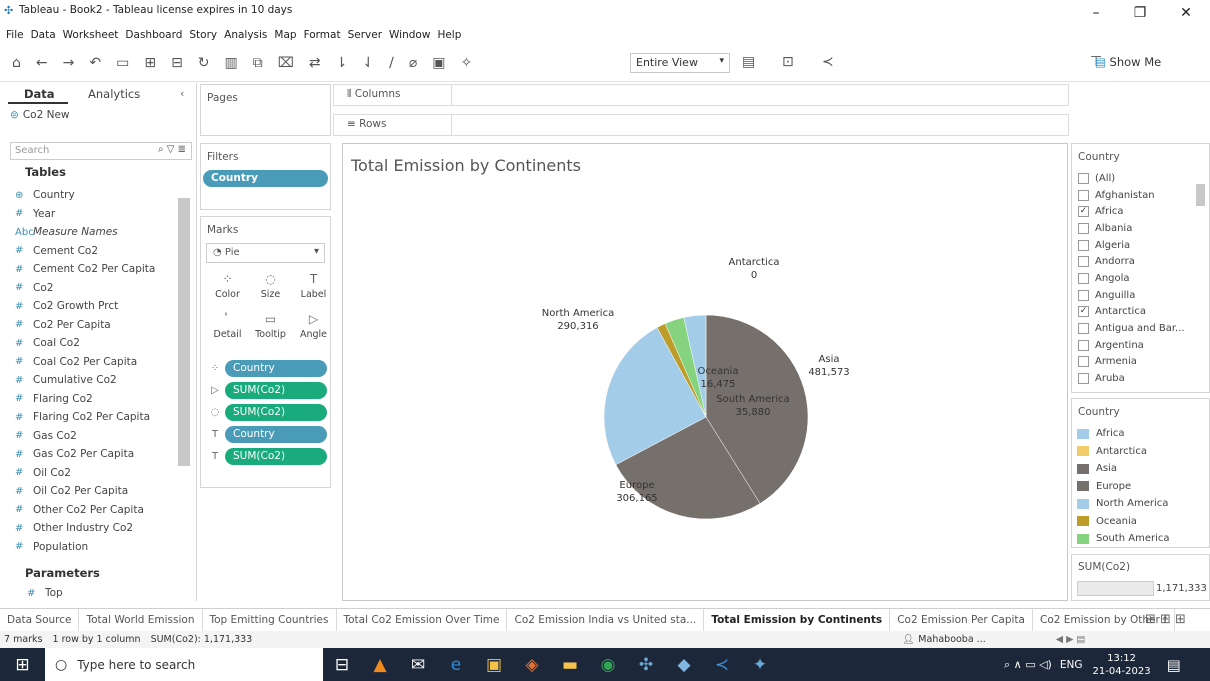 The height and width of the screenshot is (681, 1210). What do you see at coordinates (313, 289) in the screenshot?
I see `label-button: T Label` at bounding box center [313, 289].